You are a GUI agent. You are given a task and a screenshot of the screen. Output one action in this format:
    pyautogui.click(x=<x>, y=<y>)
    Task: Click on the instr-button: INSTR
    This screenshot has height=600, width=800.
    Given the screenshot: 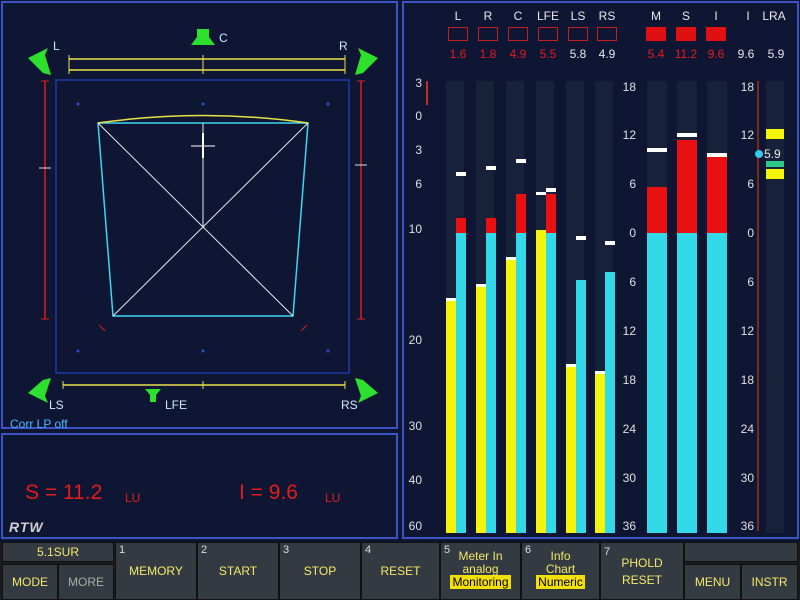 What is the action you would take?
    pyautogui.click(x=769, y=582)
    